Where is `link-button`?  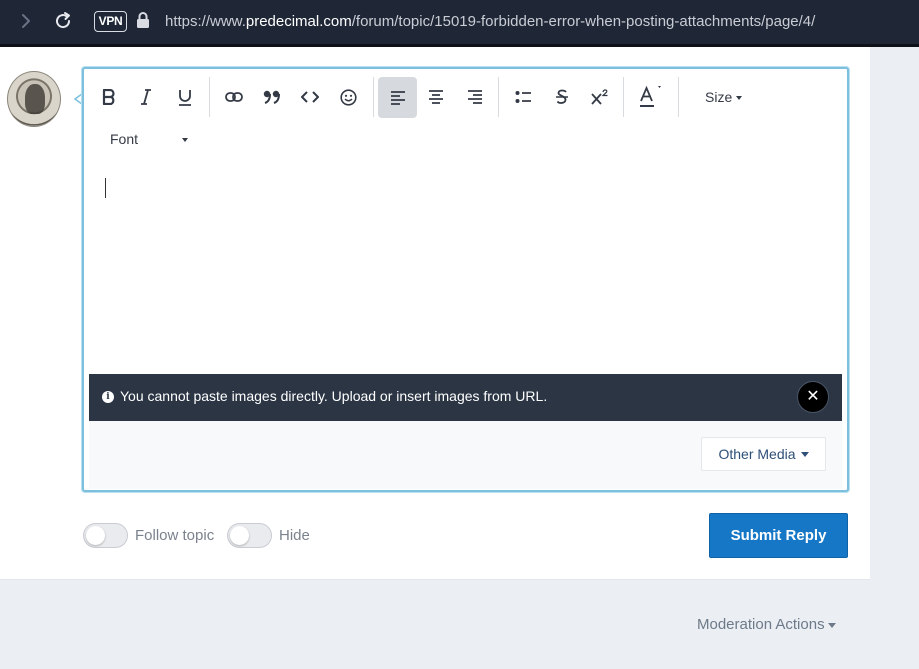
link-button is located at coordinates (234, 97).